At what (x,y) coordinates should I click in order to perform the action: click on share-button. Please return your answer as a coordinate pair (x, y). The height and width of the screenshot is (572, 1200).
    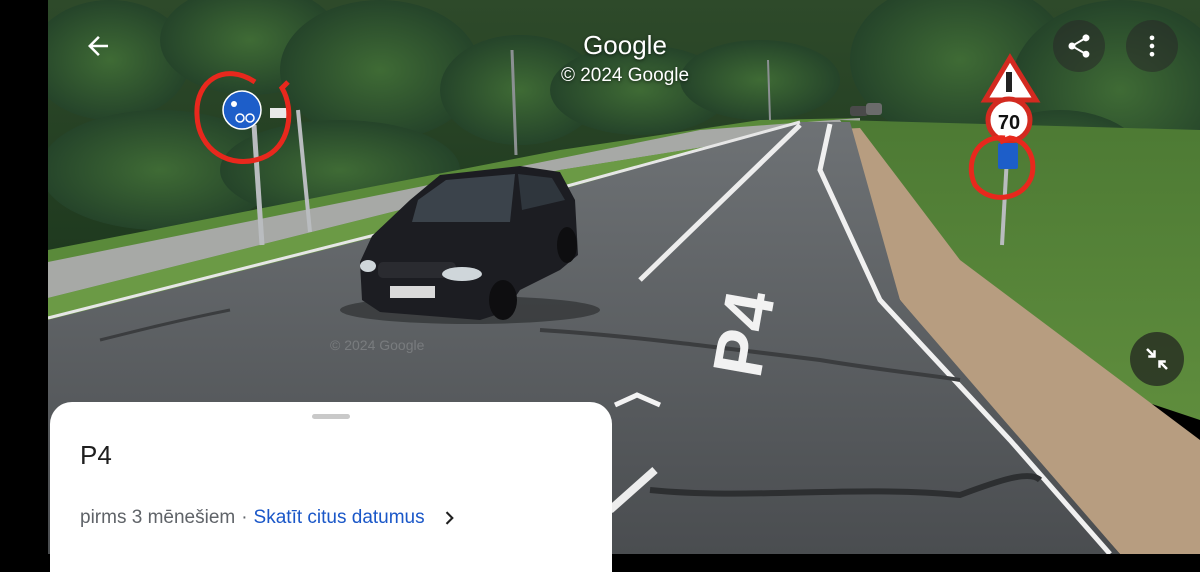
    Looking at the image, I should click on (1079, 46).